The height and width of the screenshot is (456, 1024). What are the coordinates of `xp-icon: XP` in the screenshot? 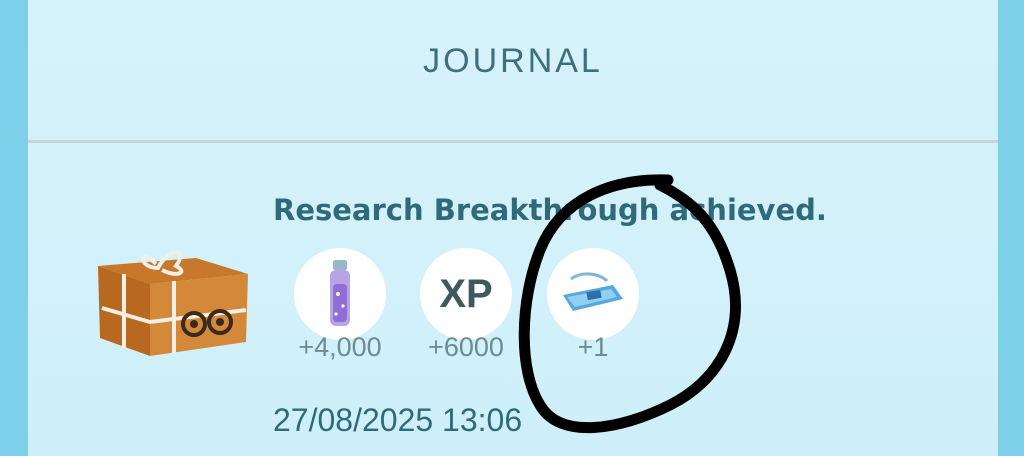 It's located at (466, 294).